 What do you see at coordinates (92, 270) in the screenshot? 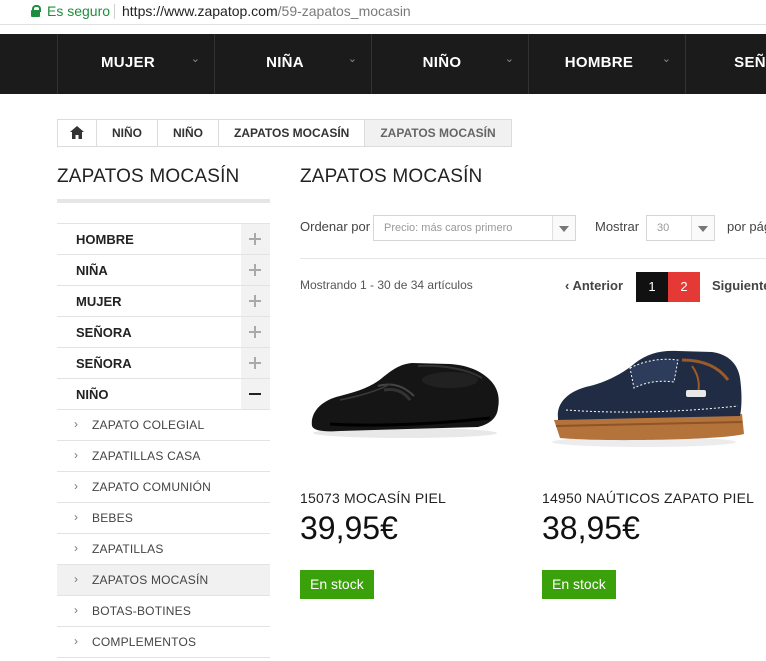
I see `category-label: NIÑA` at bounding box center [92, 270].